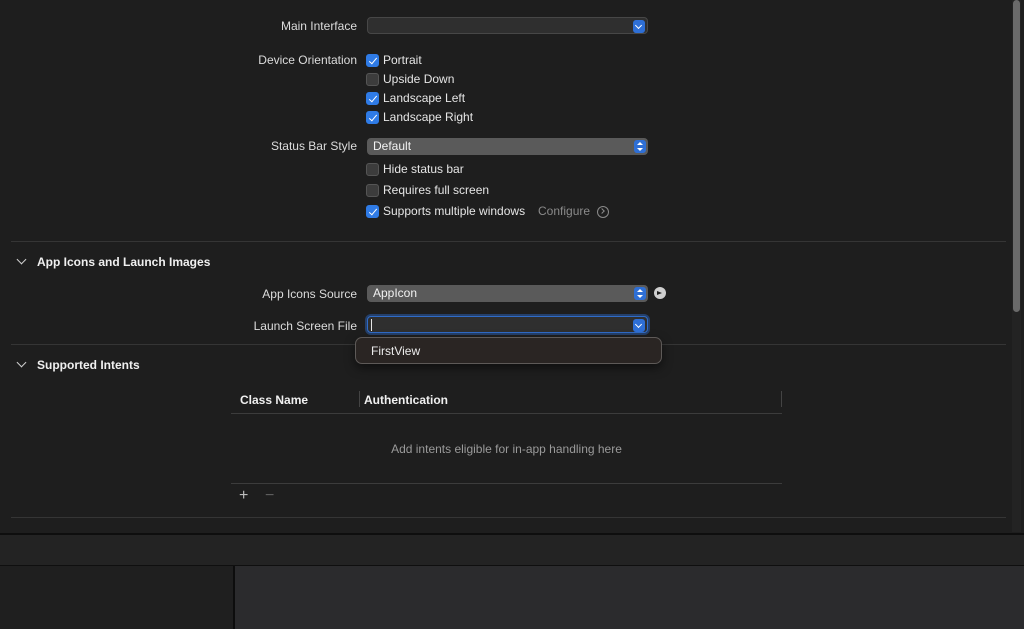 Image resolution: width=1024 pixels, height=629 pixels. What do you see at coordinates (88, 365) in the screenshot?
I see `supported-intents-section-title: Supported Intents` at bounding box center [88, 365].